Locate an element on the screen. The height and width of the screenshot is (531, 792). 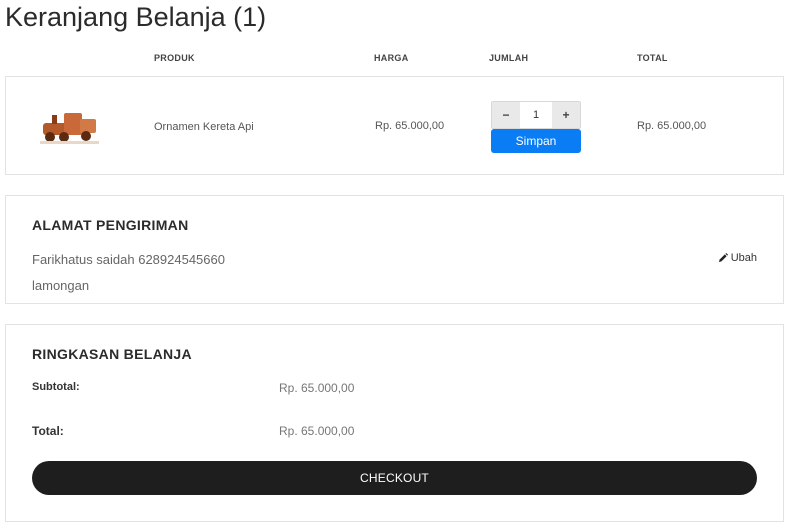
summary-title: RINGKASAN BELANJA is located at coordinates (112, 354).